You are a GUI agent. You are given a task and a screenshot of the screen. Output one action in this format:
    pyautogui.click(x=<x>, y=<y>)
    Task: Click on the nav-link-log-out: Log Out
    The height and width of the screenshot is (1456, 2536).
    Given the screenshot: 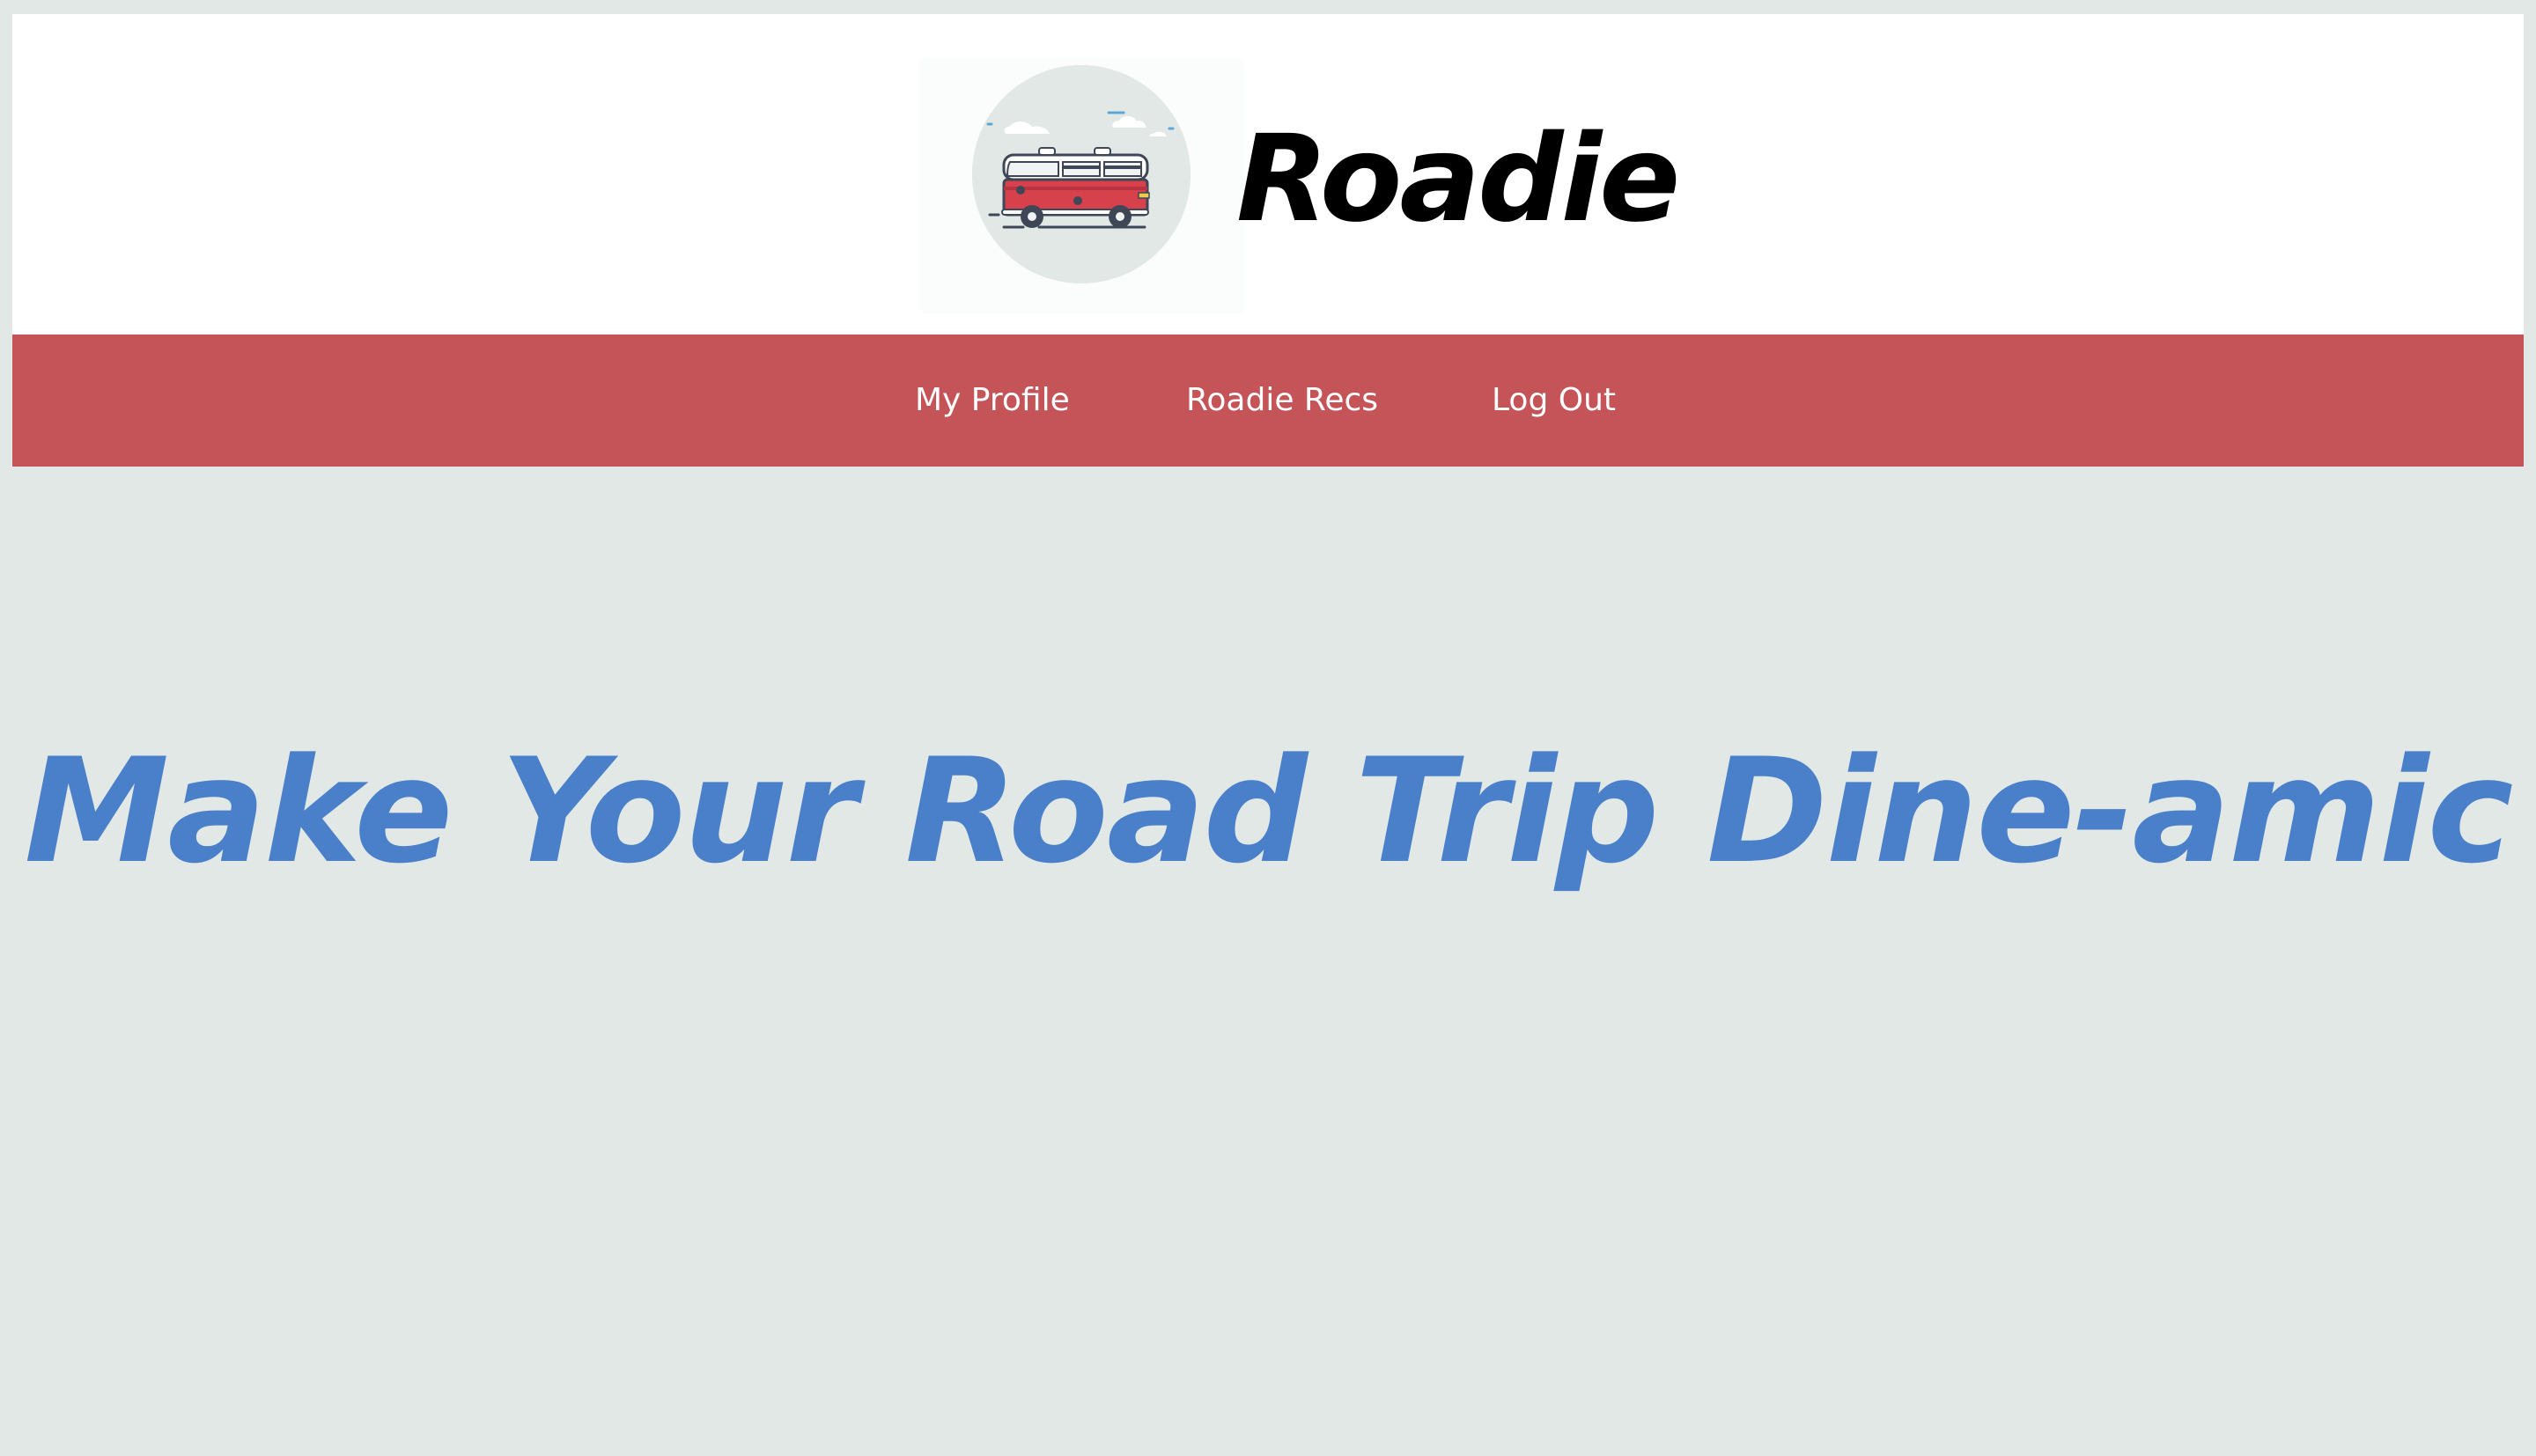 What is the action you would take?
    pyautogui.click(x=1554, y=401)
    